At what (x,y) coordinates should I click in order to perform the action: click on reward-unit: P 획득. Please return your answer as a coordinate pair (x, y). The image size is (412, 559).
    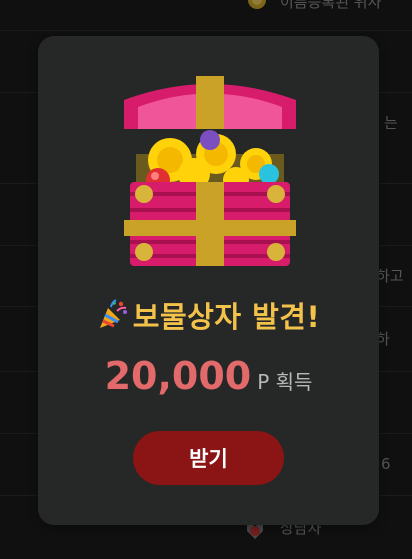
    Looking at the image, I should click on (285, 382).